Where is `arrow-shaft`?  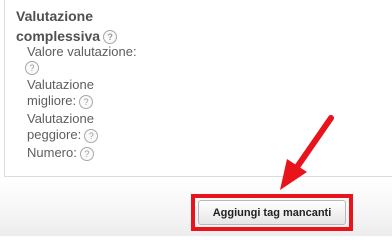 arrow-shaft is located at coordinates (313, 144).